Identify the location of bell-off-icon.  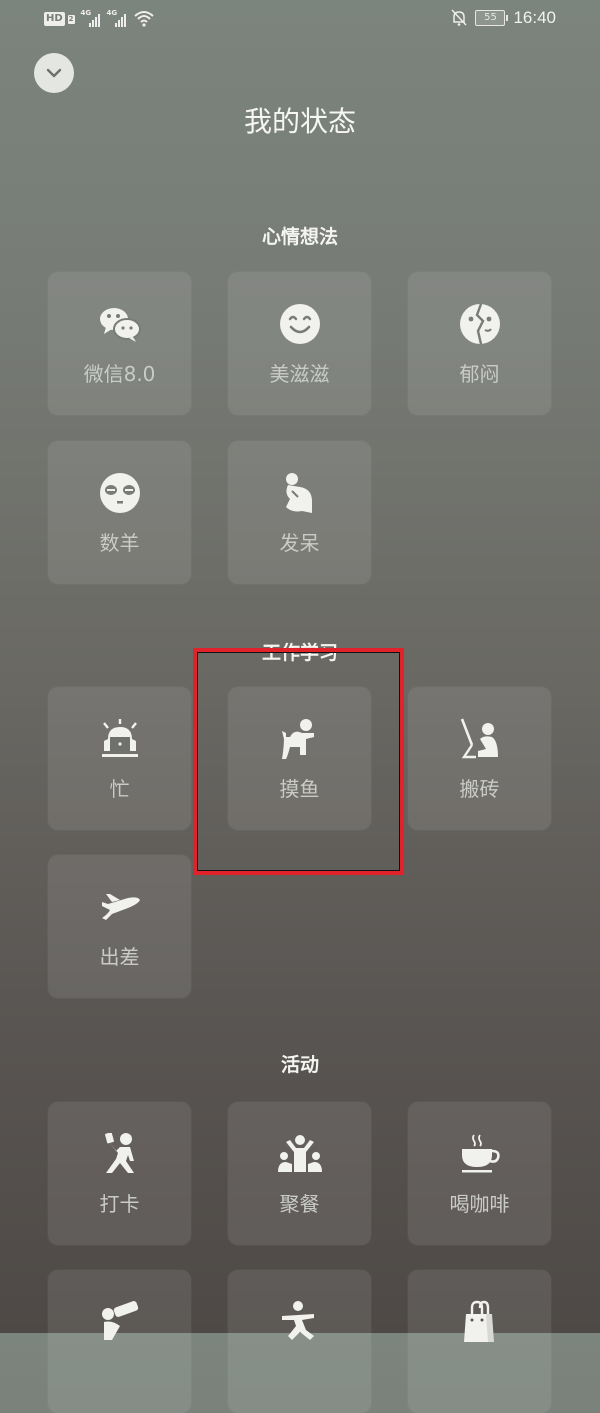
(459, 17).